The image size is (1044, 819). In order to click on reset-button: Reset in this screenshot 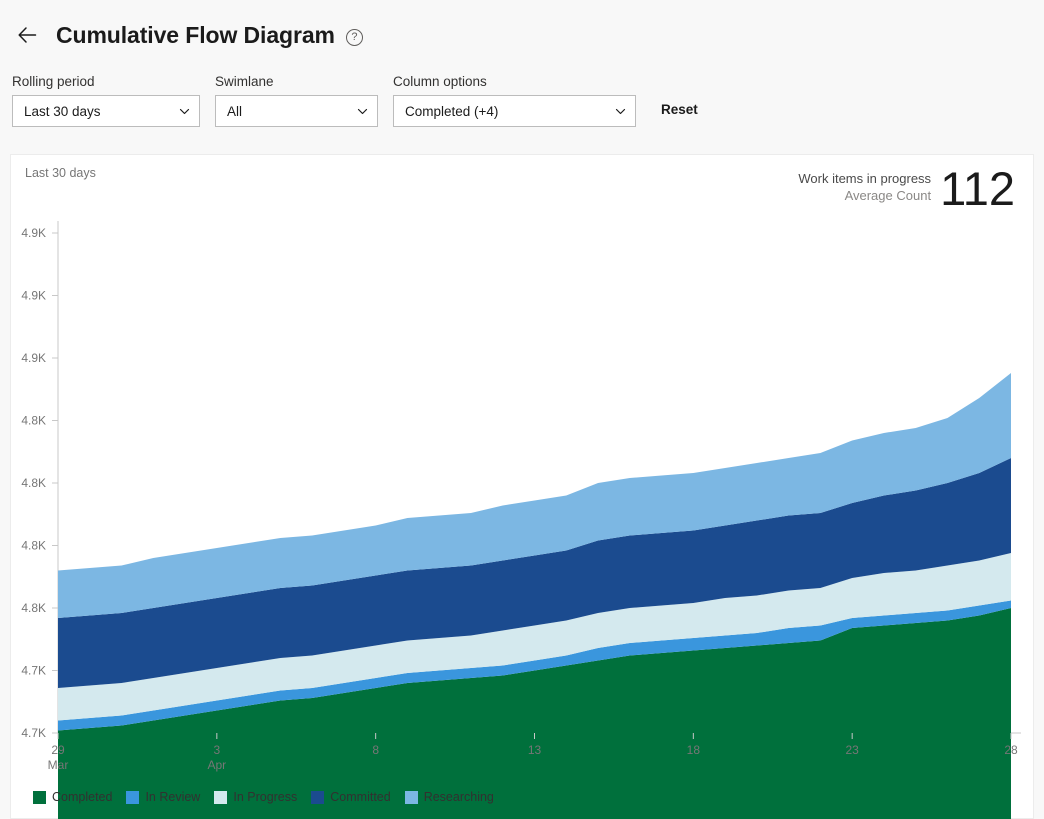, I will do `click(679, 109)`.